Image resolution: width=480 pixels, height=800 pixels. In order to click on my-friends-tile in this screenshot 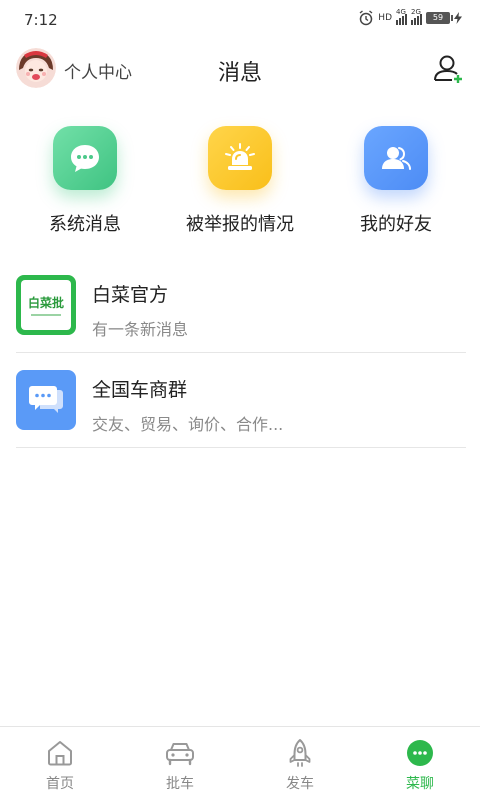, I will do `click(396, 158)`.